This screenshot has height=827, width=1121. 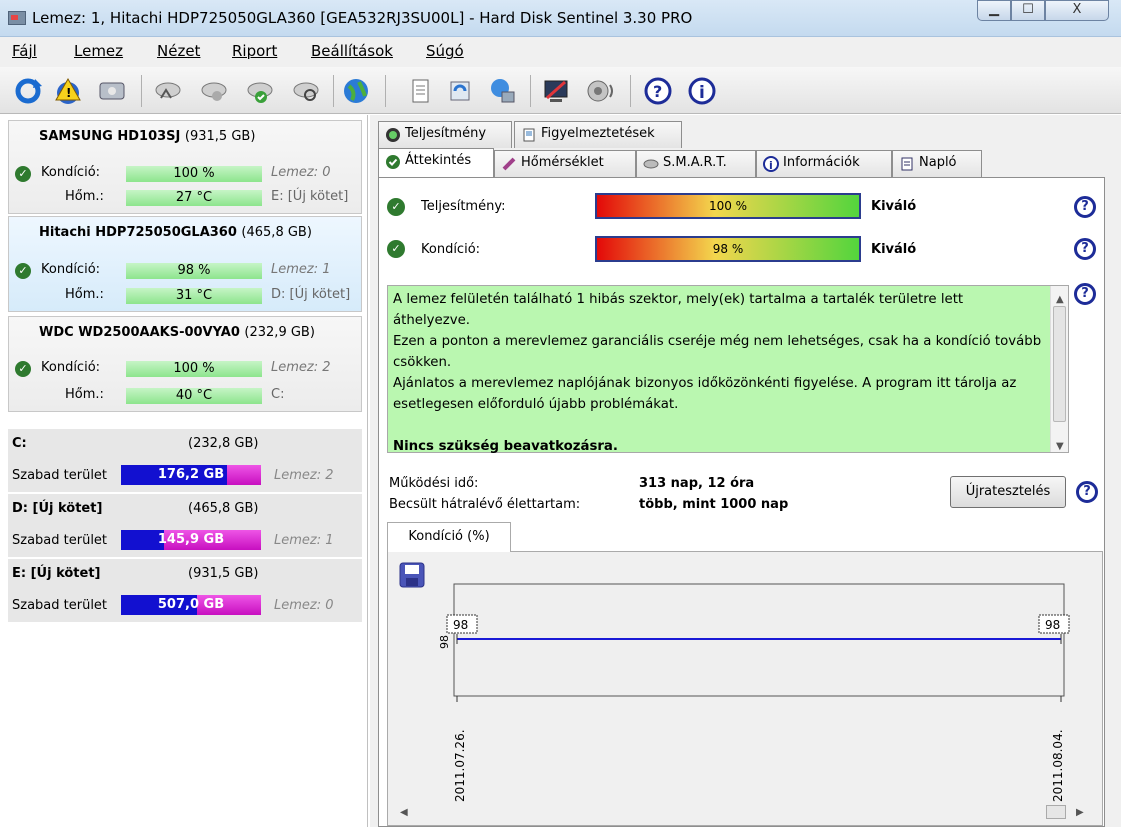 I want to click on scroll-down-icon: ▼, so click(x=1060, y=446).